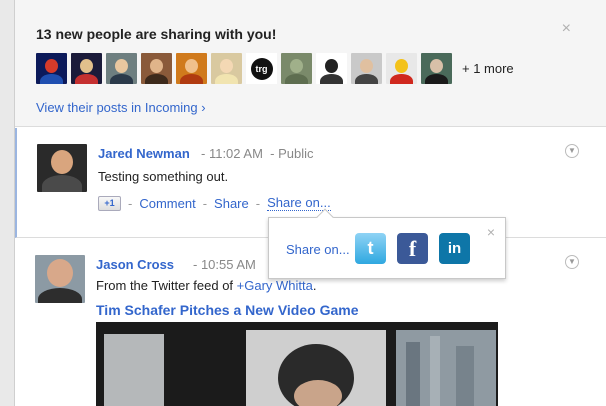  What do you see at coordinates (566, 29) in the screenshot?
I see `notice-close-icon: ×` at bounding box center [566, 29].